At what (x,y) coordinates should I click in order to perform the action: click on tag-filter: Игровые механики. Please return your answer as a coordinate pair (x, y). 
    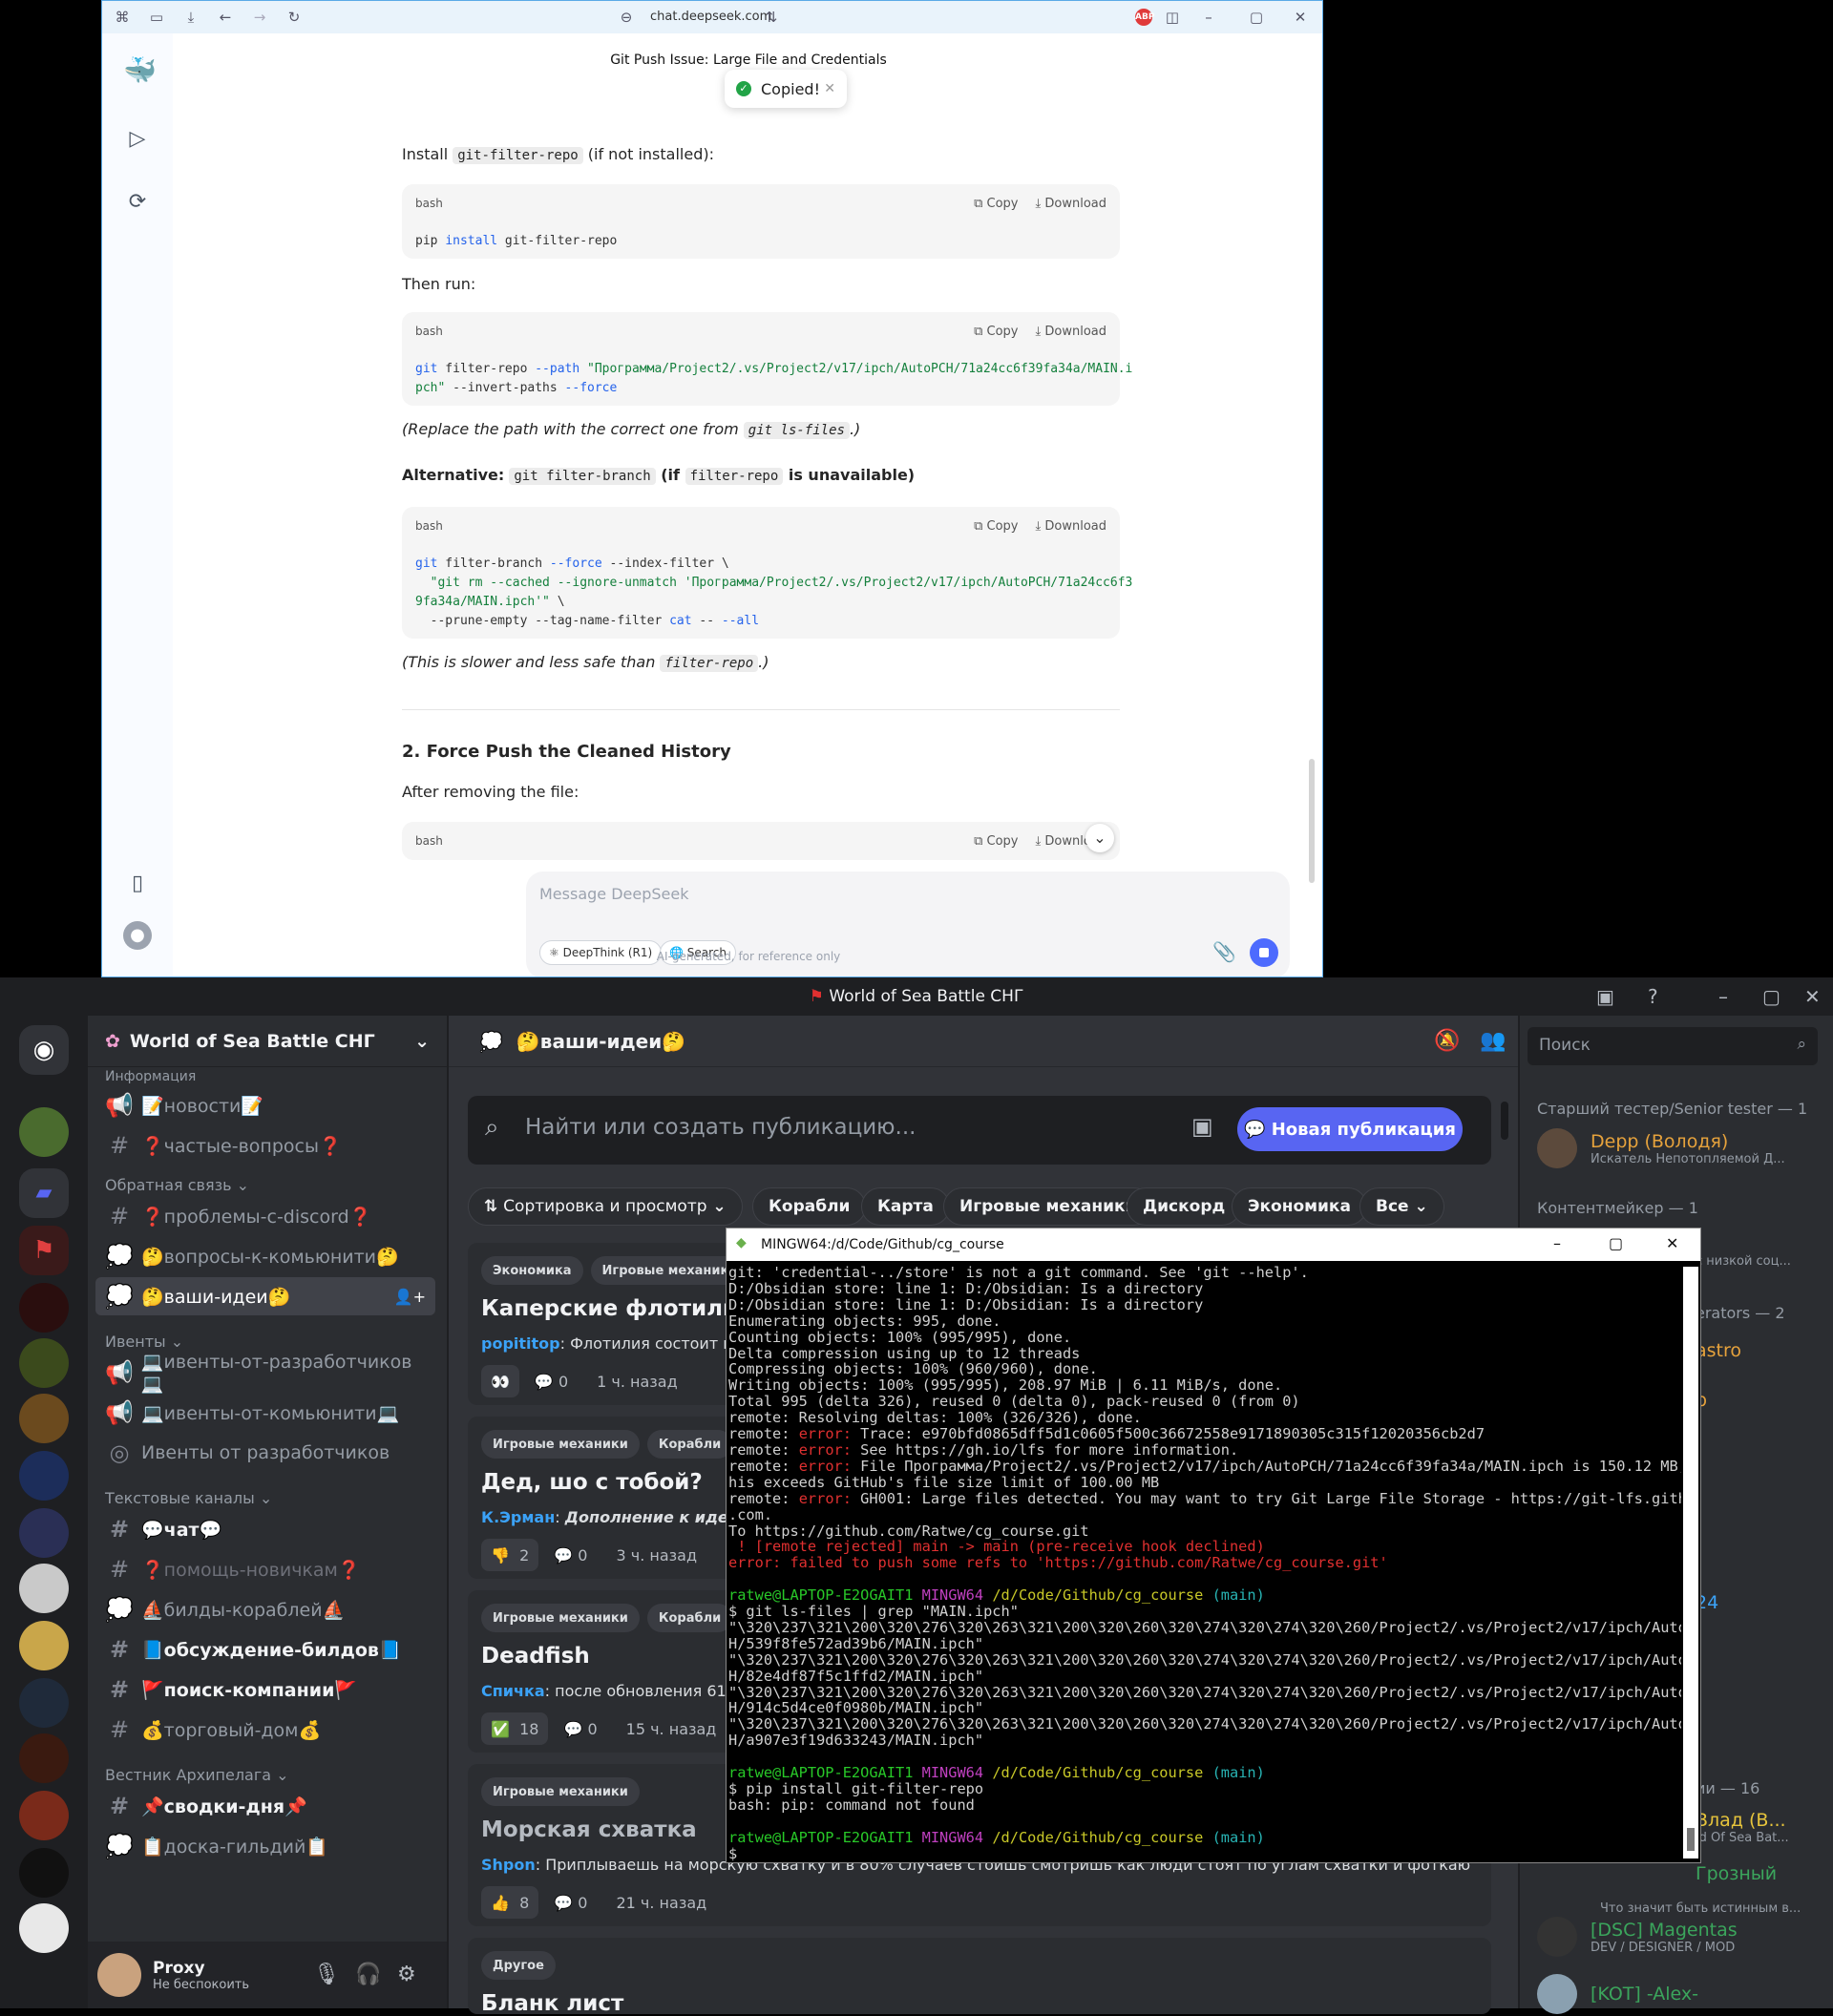
    Looking at the image, I should click on (1048, 1206).